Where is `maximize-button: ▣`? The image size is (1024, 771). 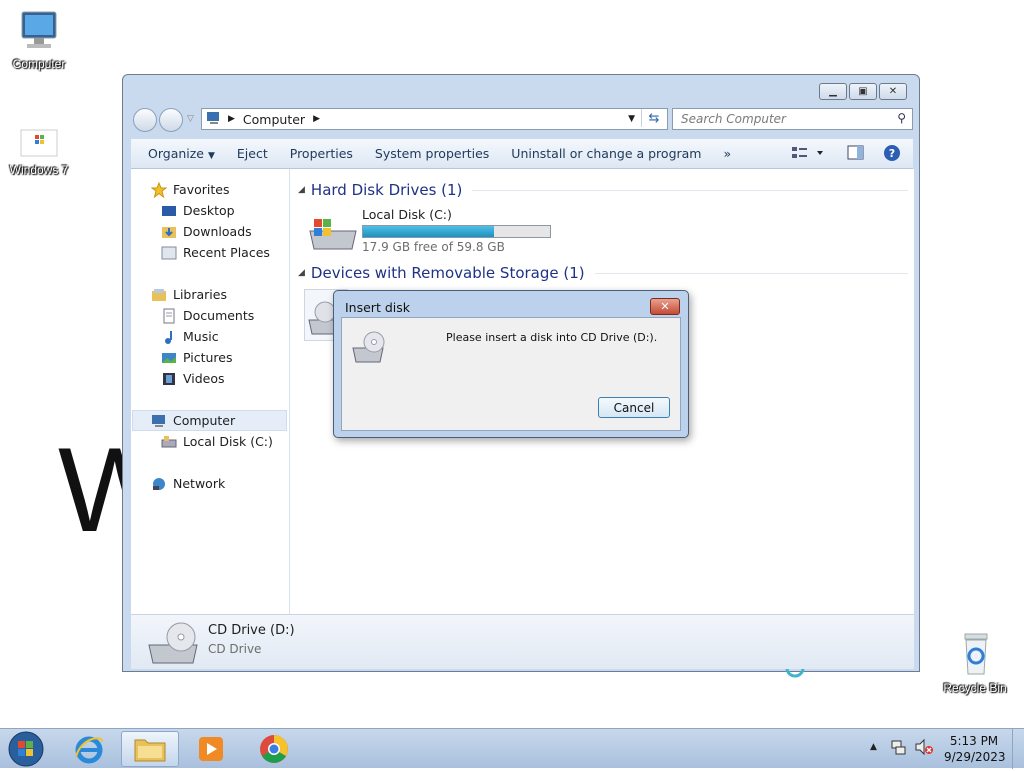 maximize-button: ▣ is located at coordinates (863, 91).